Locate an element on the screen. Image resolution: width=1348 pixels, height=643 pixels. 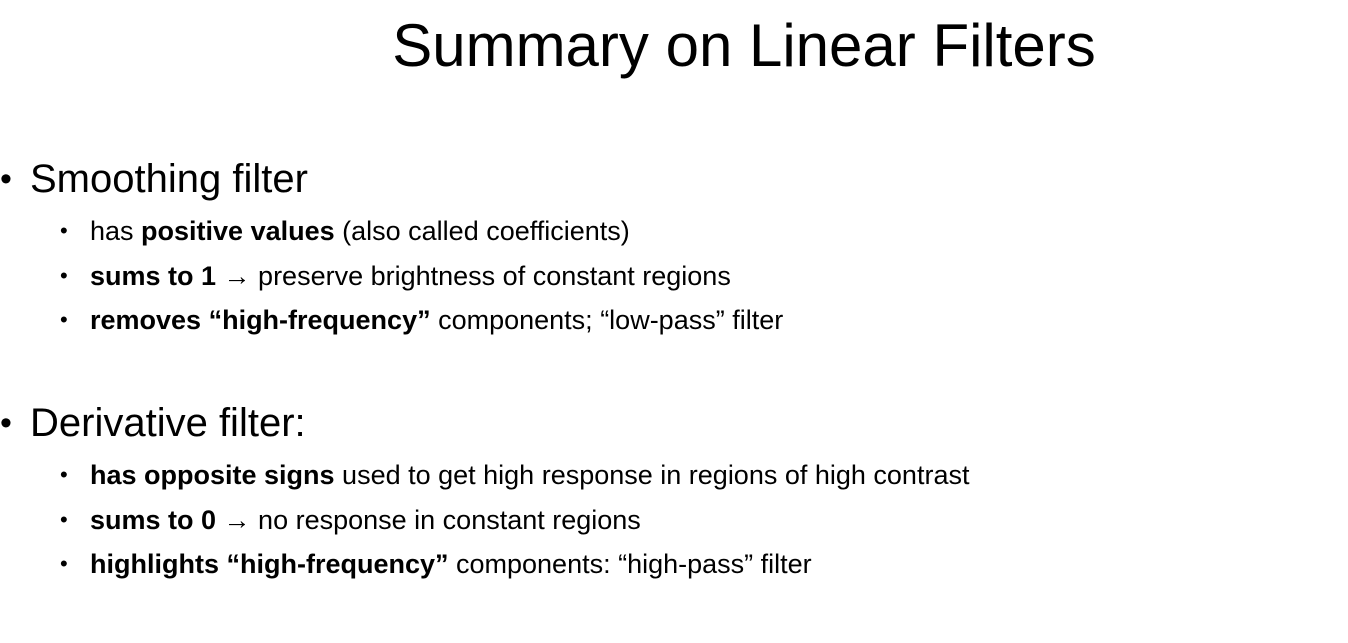
item-text: → no response in constant regions is located at coordinates (428, 519).